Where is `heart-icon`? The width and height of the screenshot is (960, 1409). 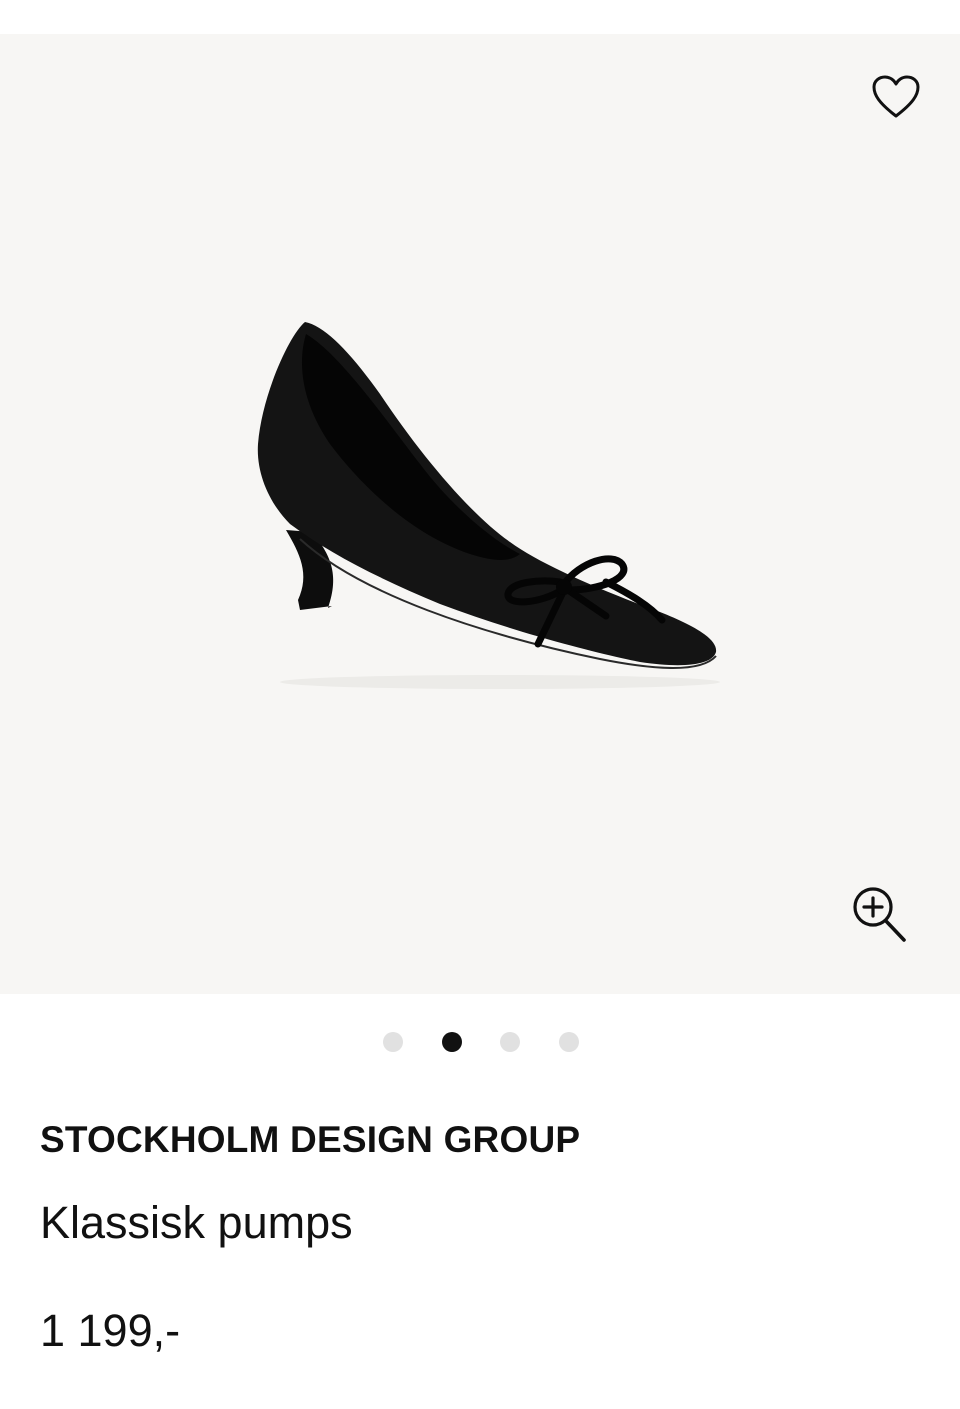
heart-icon is located at coordinates (896, 96).